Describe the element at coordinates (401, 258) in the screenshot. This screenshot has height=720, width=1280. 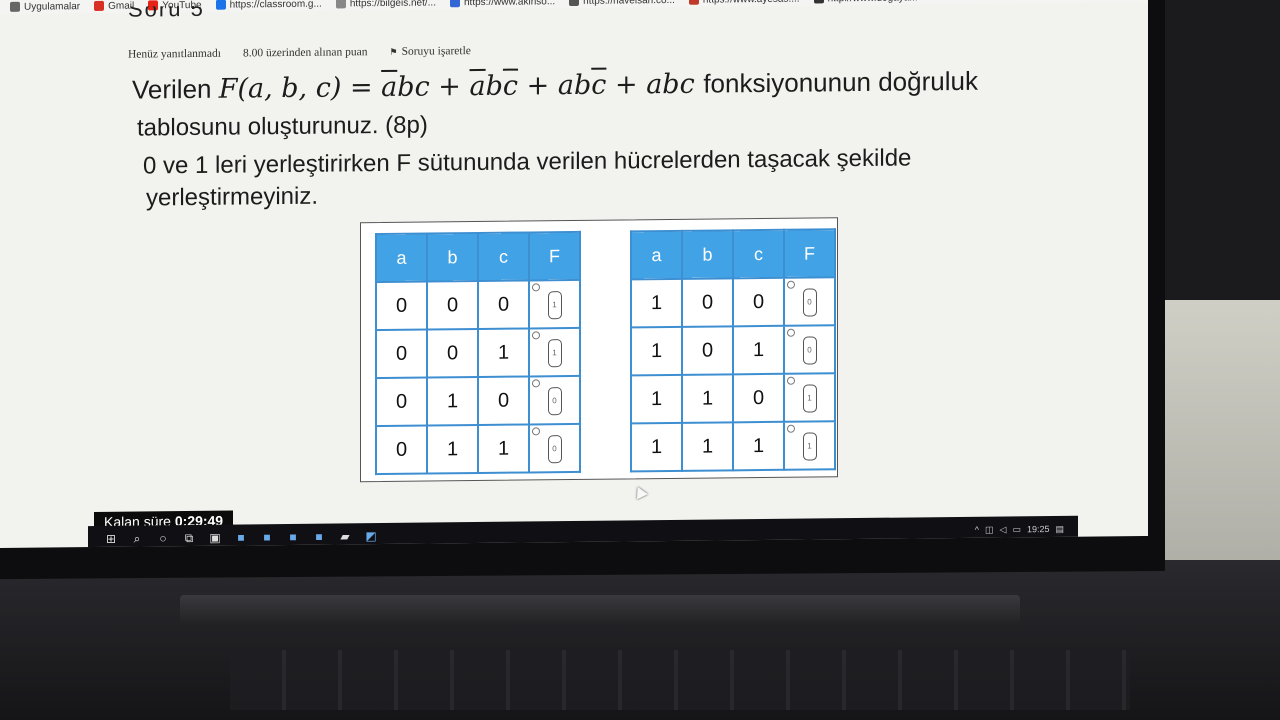
I see `column-header-a: a` at that location.